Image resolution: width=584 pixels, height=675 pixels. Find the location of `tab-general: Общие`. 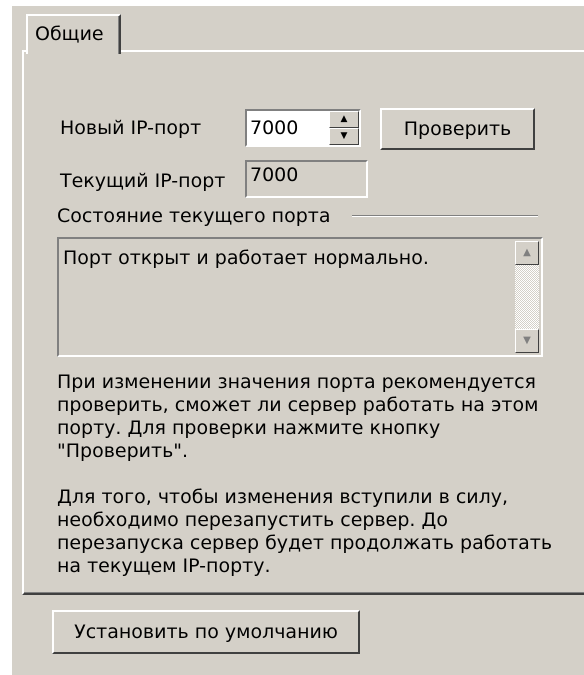

tab-general: Общие is located at coordinates (73, 34).